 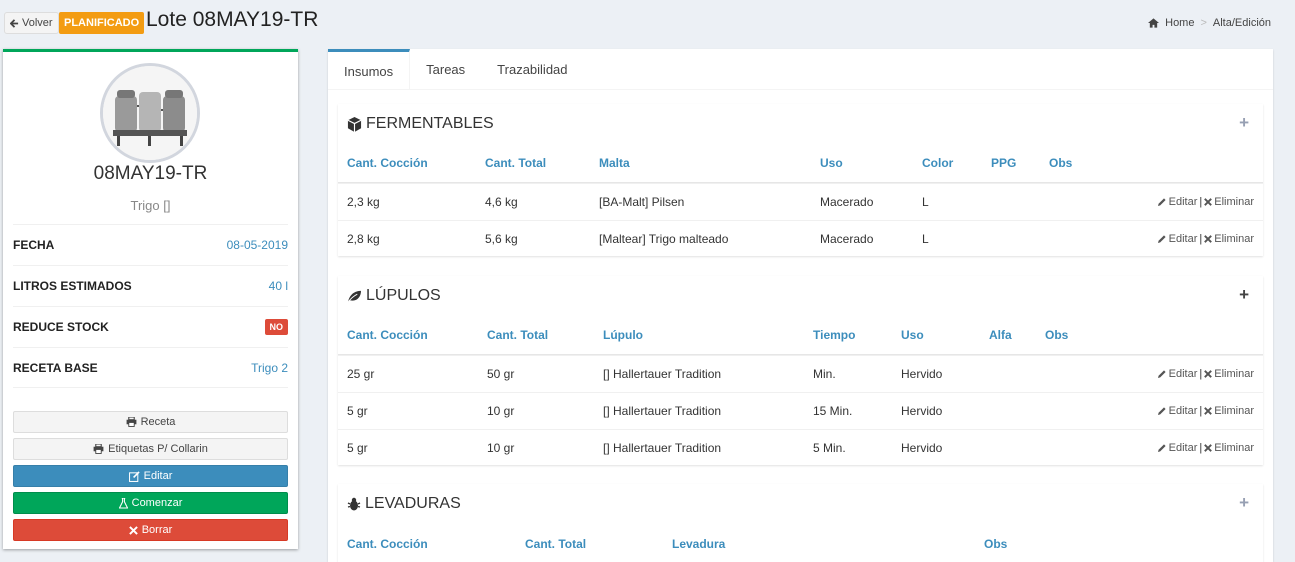 What do you see at coordinates (34, 245) in the screenshot?
I see `info-label: FECHA` at bounding box center [34, 245].